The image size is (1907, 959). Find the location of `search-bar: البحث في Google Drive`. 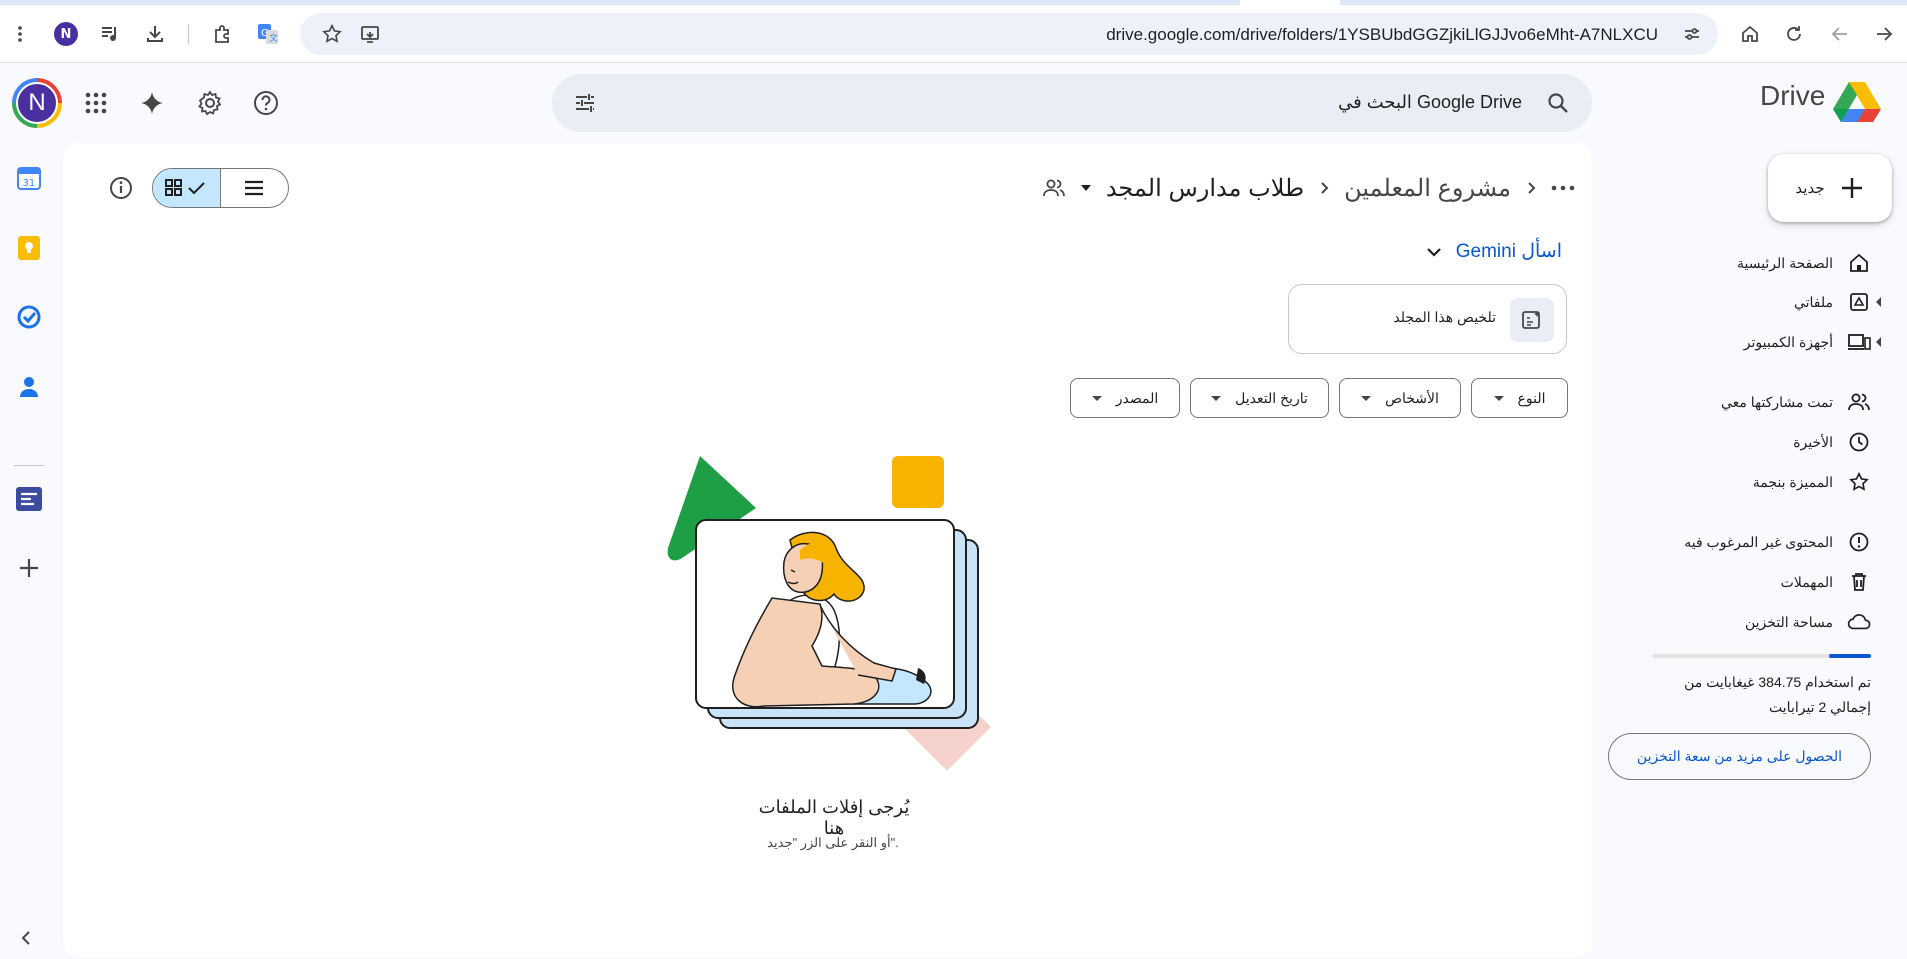

search-bar: البحث في Google Drive is located at coordinates (1072, 103).